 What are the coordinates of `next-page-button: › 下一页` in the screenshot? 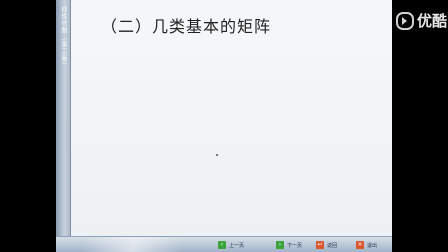 It's located at (289, 245).